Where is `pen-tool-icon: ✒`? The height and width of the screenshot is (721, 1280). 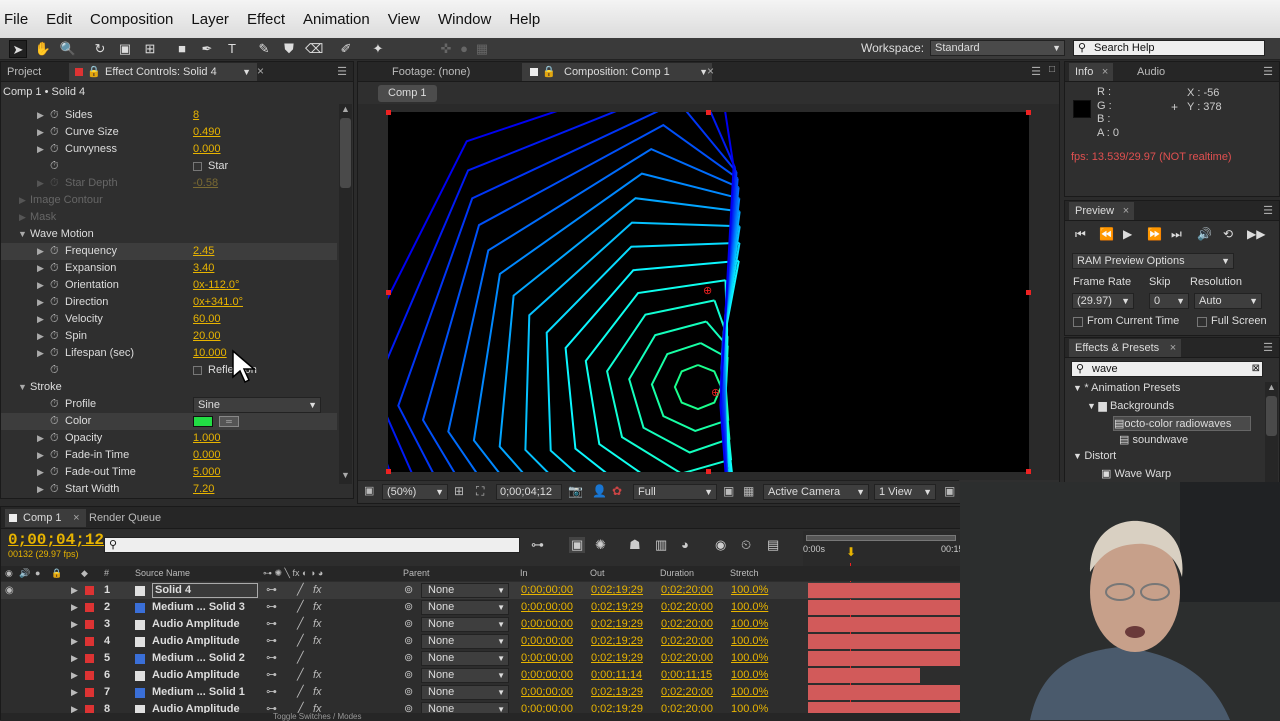 pen-tool-icon: ✒ is located at coordinates (207, 49).